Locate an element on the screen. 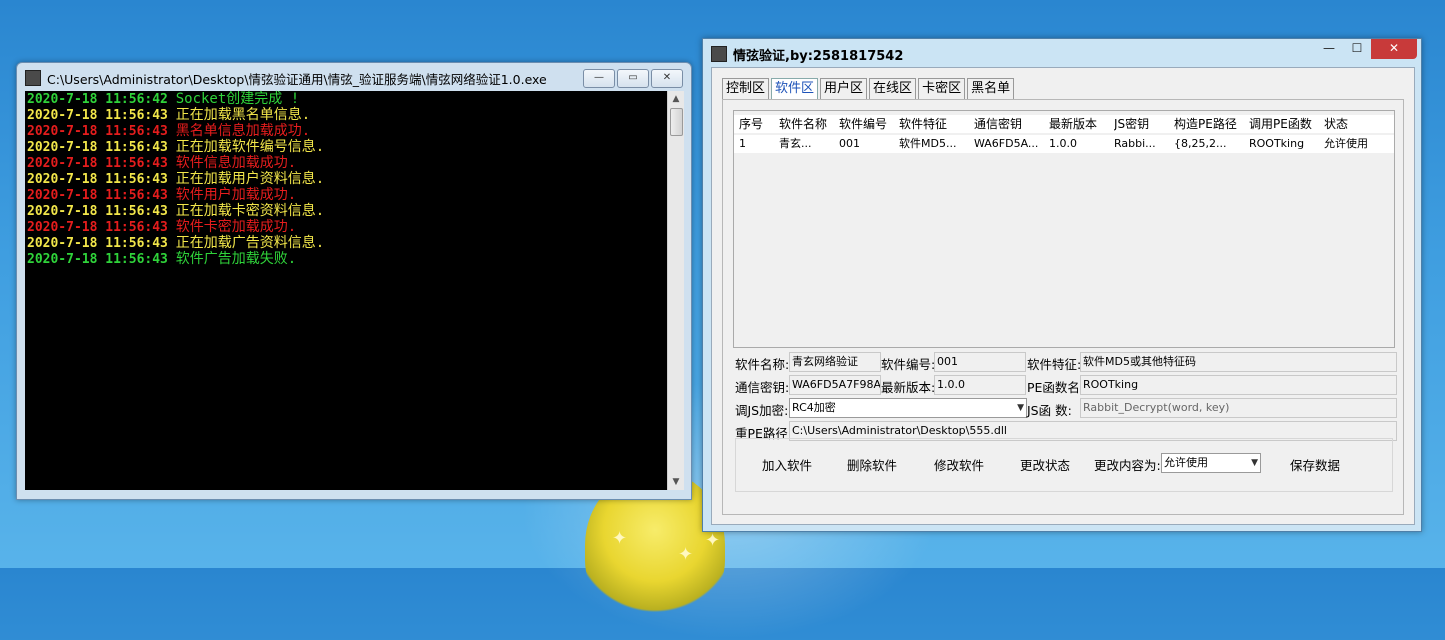 The width and height of the screenshot is (1445, 640). software-feature-label: 软件特征: is located at coordinates (1054, 364).